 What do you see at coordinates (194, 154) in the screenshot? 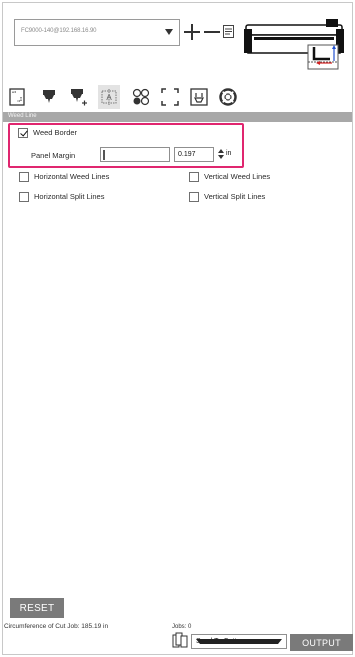
I see `panel-margin-input: 0.197` at bounding box center [194, 154].